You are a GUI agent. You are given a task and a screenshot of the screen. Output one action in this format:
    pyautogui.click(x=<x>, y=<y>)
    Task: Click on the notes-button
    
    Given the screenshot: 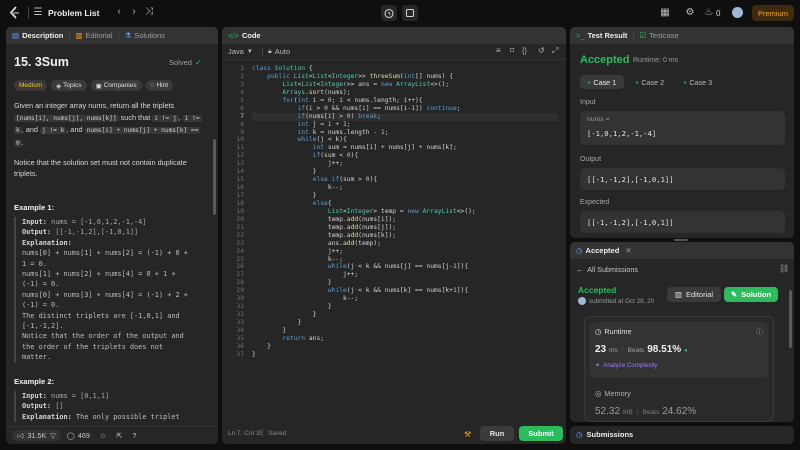 What is the action you would take?
    pyautogui.click(x=410, y=13)
    